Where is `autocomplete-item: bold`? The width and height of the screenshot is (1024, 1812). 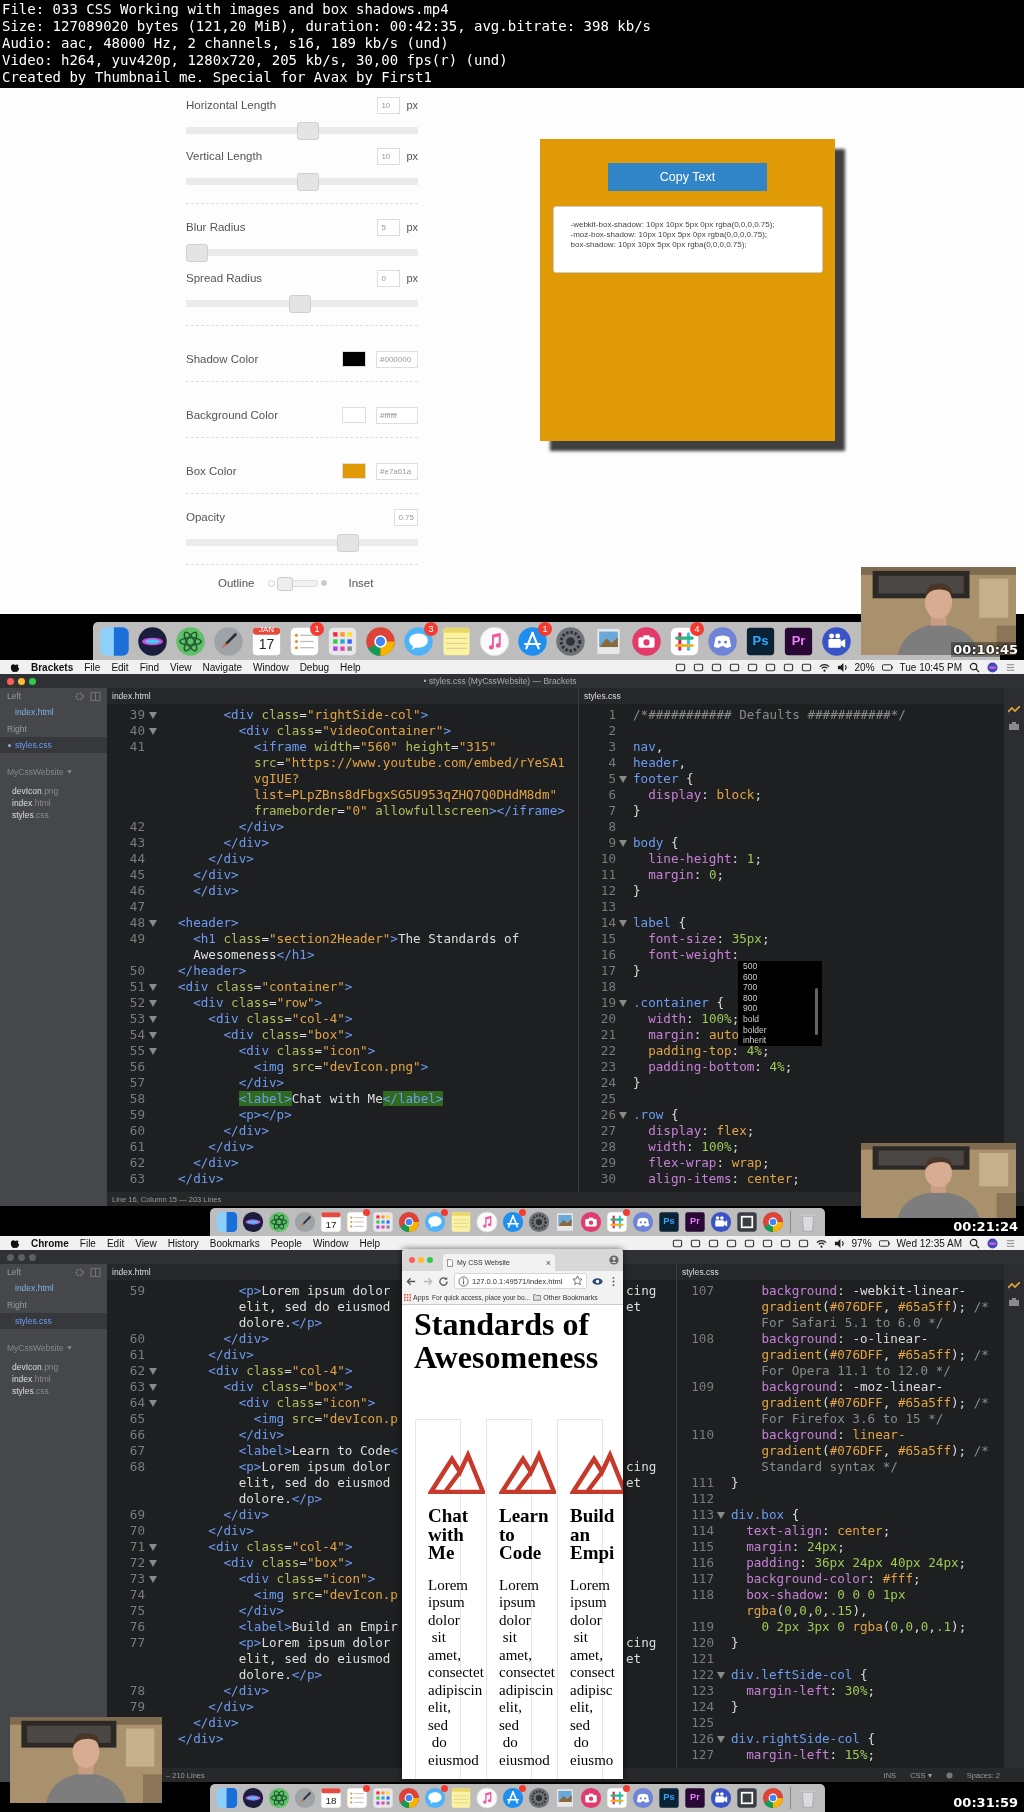 autocomplete-item: bold is located at coordinates (751, 1019).